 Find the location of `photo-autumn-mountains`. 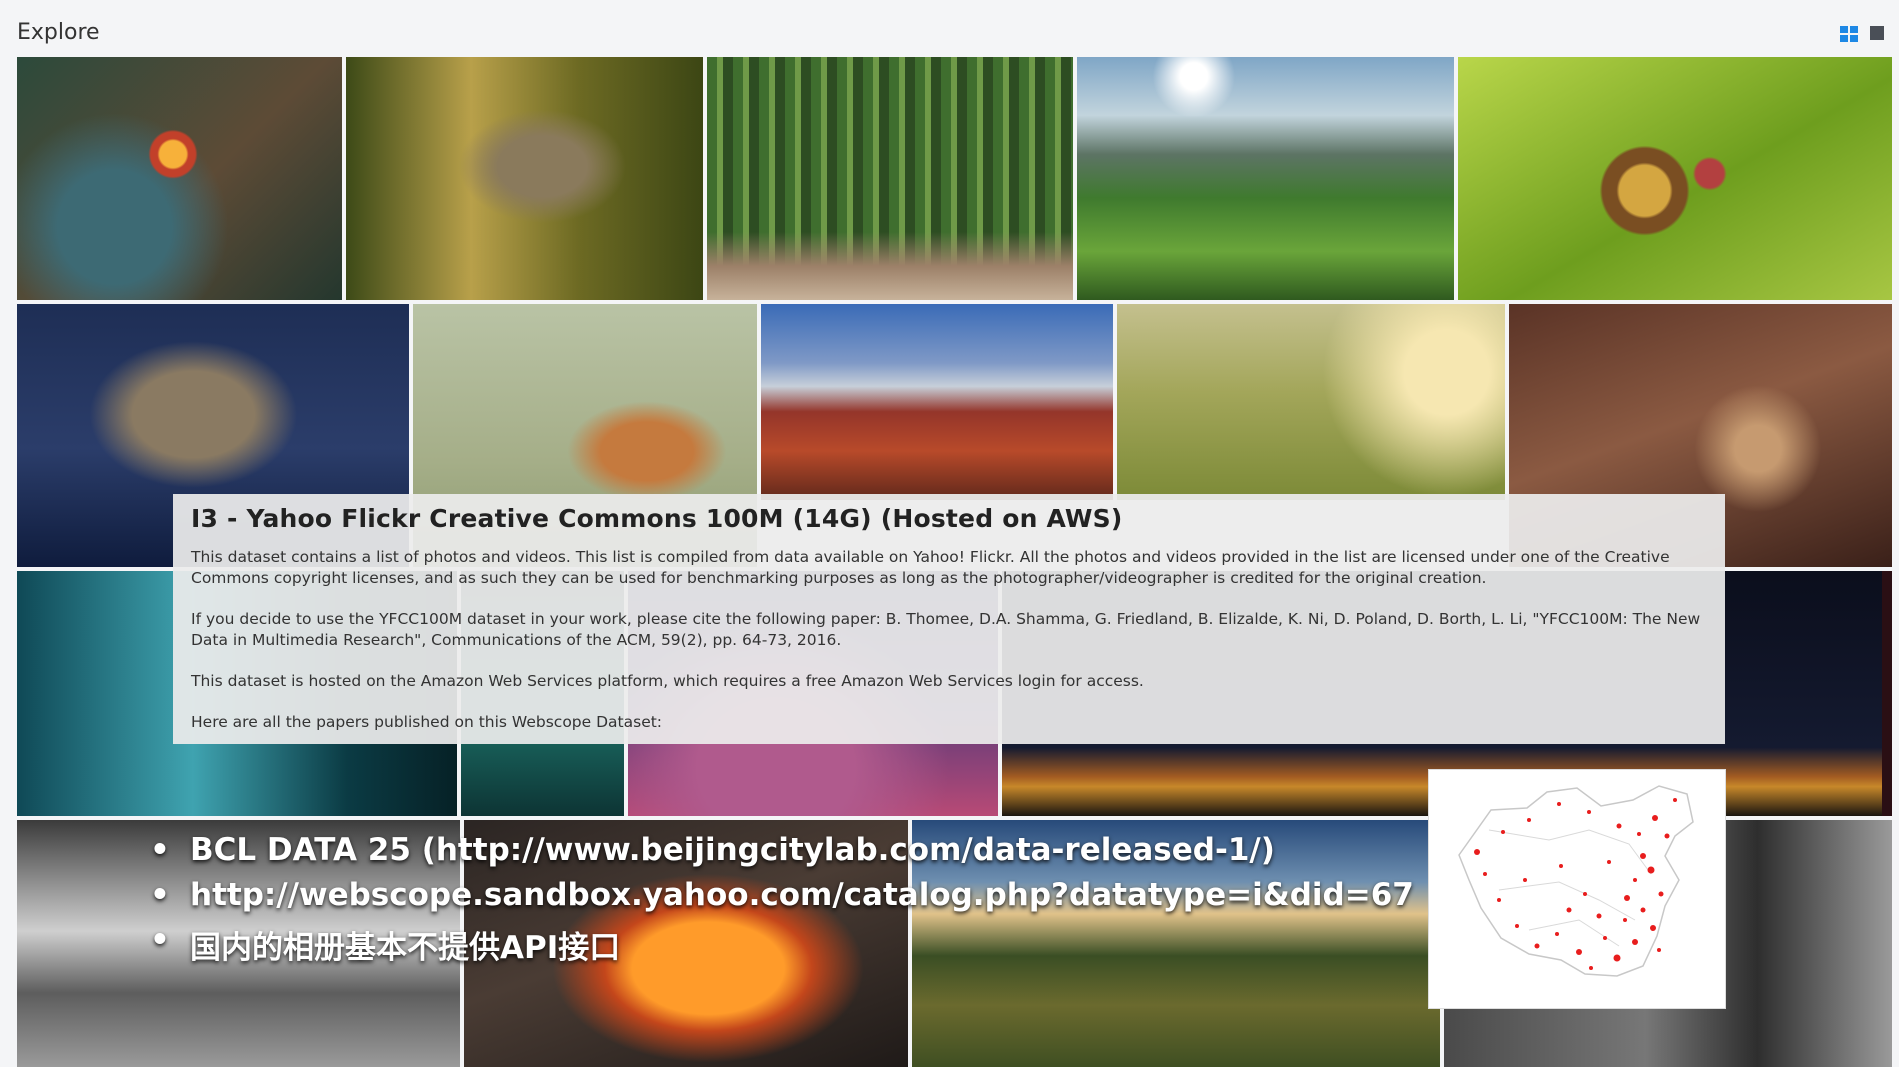

photo-autumn-mountains is located at coordinates (937, 402).